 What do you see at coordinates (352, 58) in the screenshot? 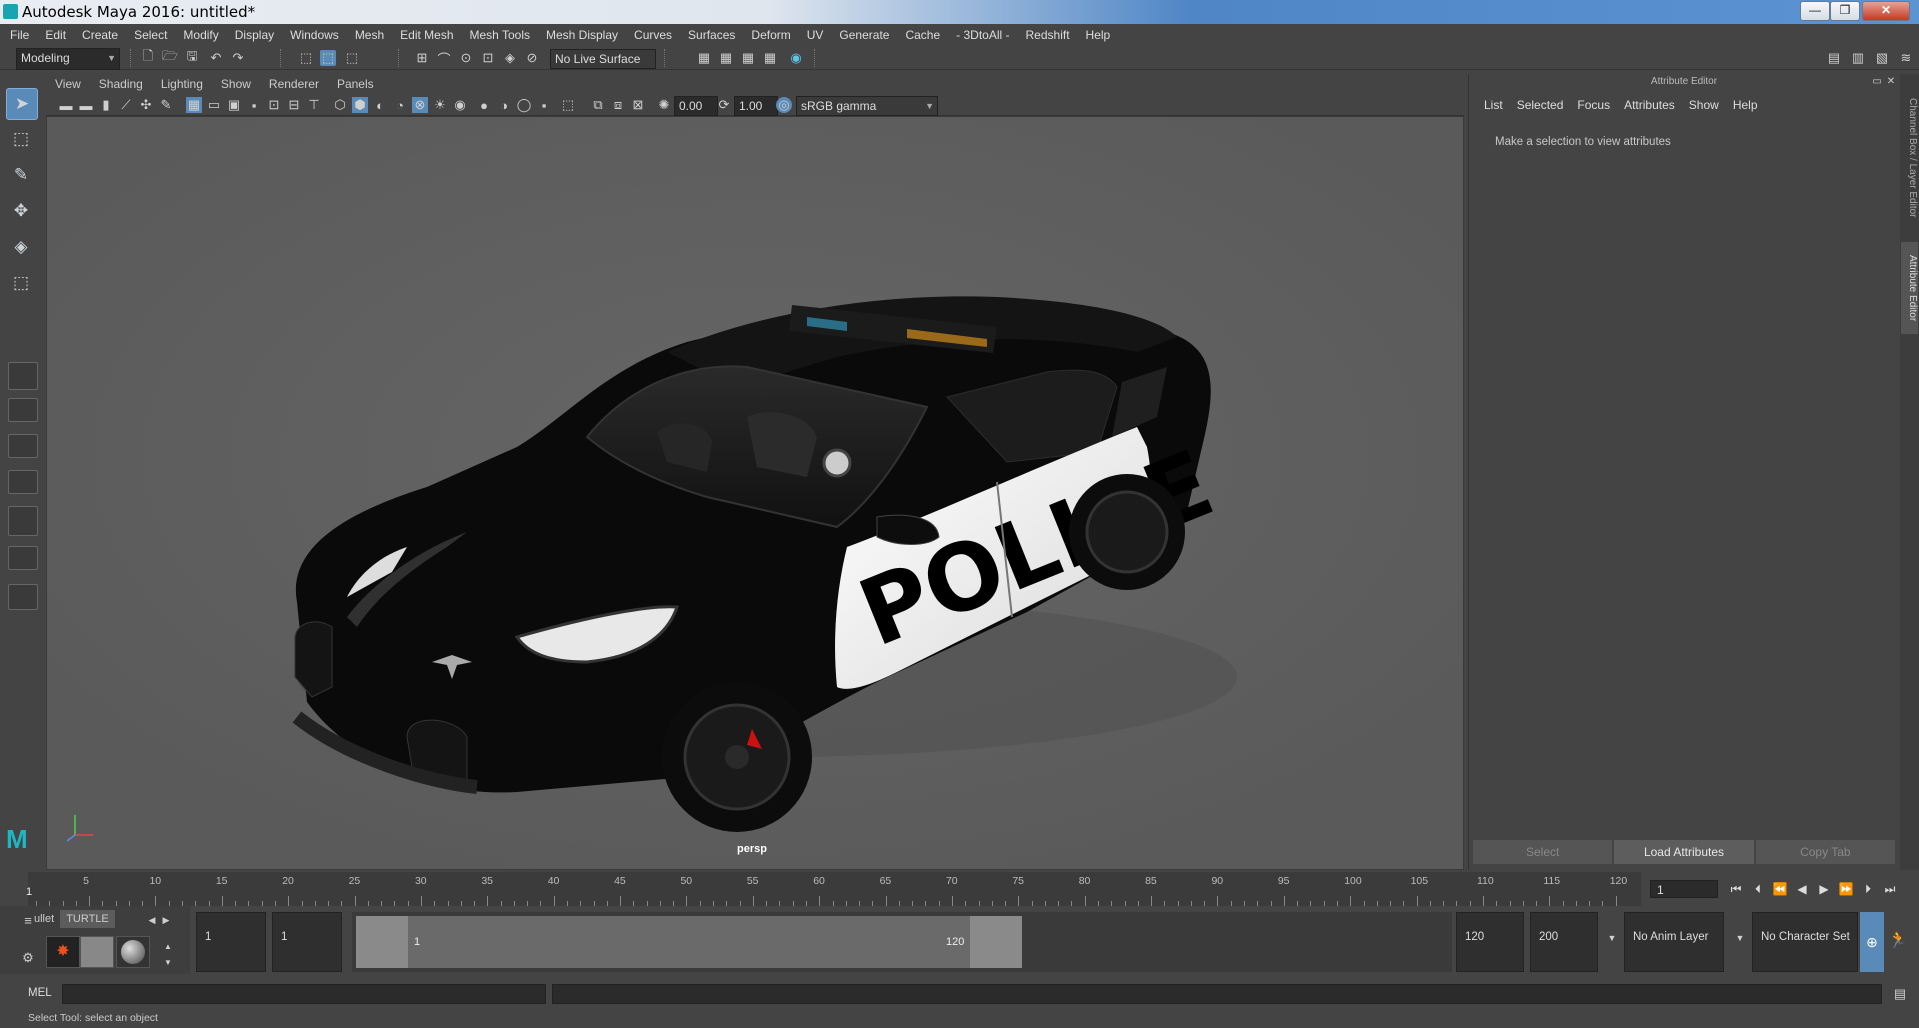
I see `select-component-icon: ⬚` at bounding box center [352, 58].